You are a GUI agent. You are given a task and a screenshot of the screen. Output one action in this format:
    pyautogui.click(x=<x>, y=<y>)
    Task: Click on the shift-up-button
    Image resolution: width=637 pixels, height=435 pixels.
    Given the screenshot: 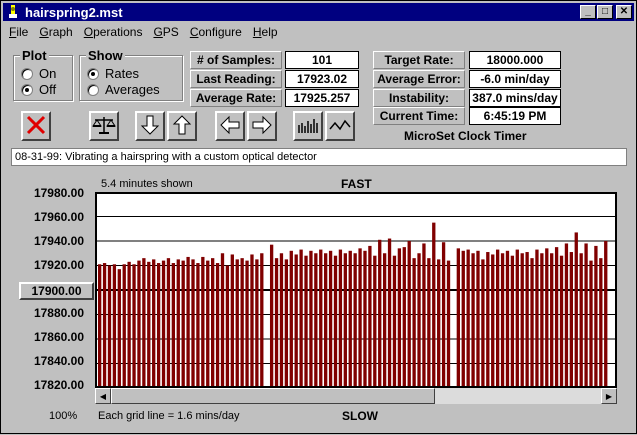 What is the action you would take?
    pyautogui.click(x=182, y=126)
    